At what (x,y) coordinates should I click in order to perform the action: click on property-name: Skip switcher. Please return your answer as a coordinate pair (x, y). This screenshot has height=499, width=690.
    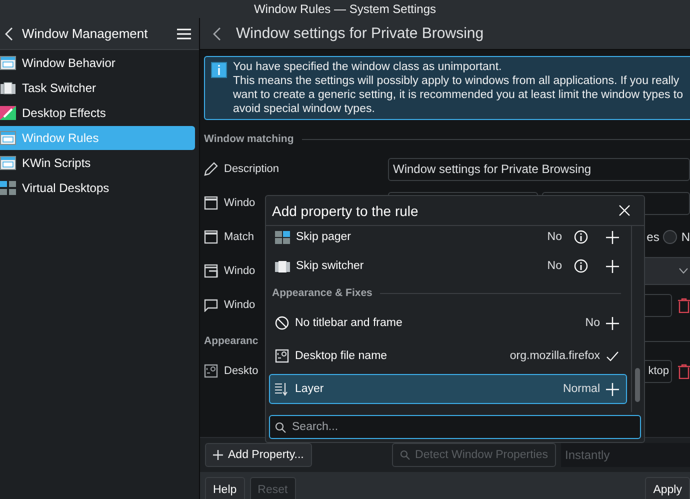
    Looking at the image, I should click on (330, 266).